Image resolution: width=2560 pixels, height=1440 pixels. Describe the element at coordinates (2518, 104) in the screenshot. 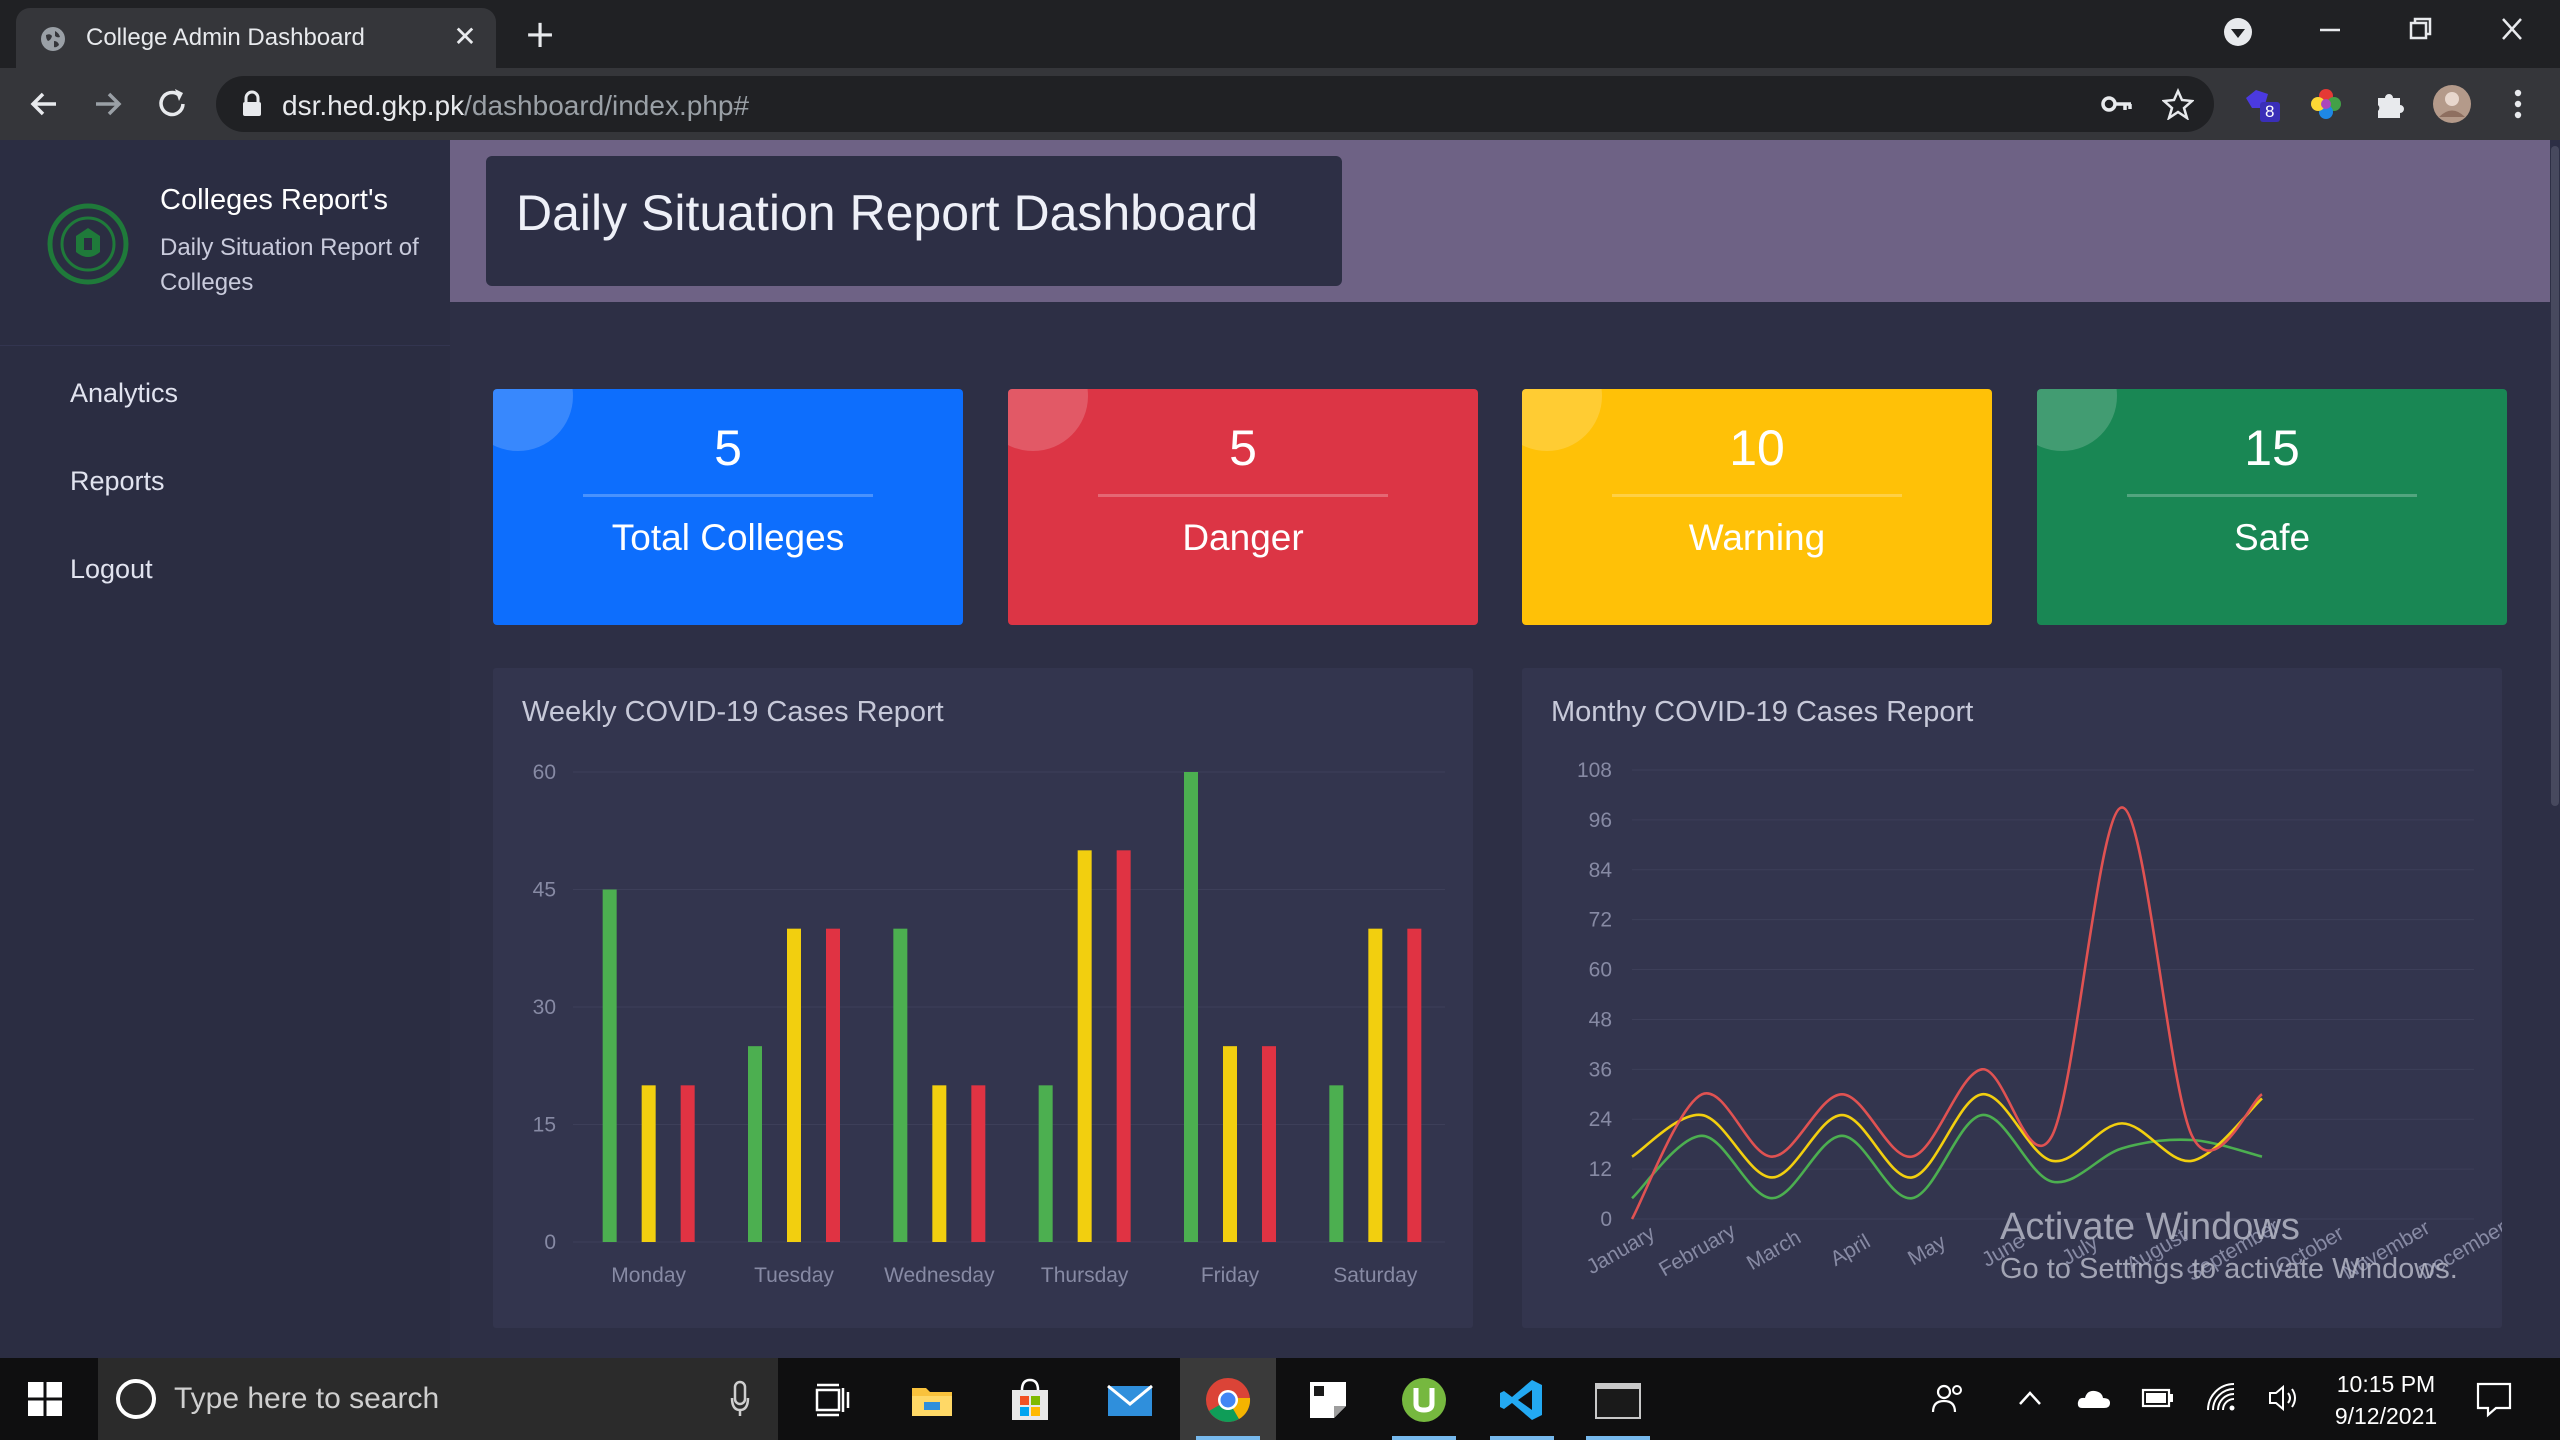

I see `more-menu-icon` at that location.